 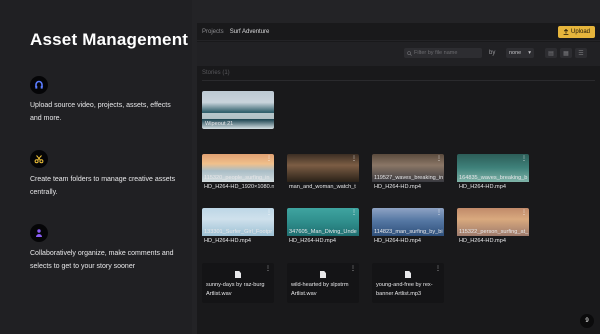 I want to click on asset-name: 164835_waves_breaking_b, so click(x=493, y=178).